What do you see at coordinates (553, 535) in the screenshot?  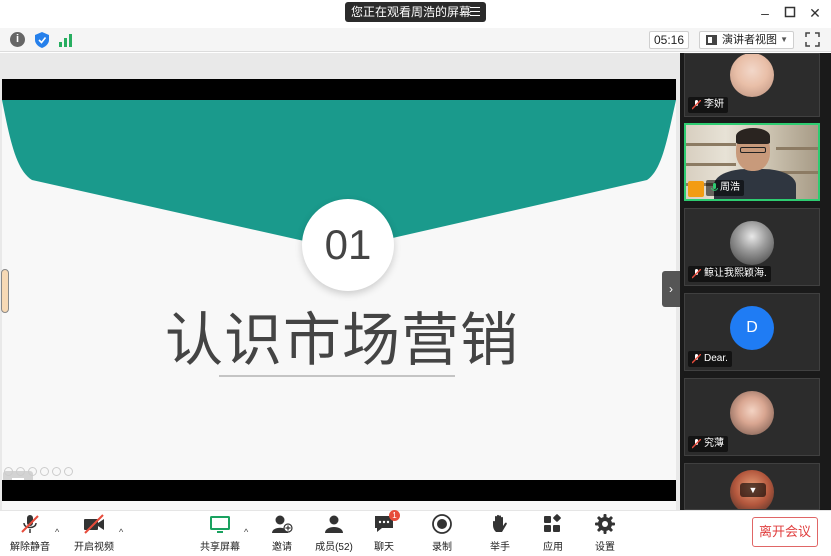 I see `apps-button: 应用` at bounding box center [553, 535].